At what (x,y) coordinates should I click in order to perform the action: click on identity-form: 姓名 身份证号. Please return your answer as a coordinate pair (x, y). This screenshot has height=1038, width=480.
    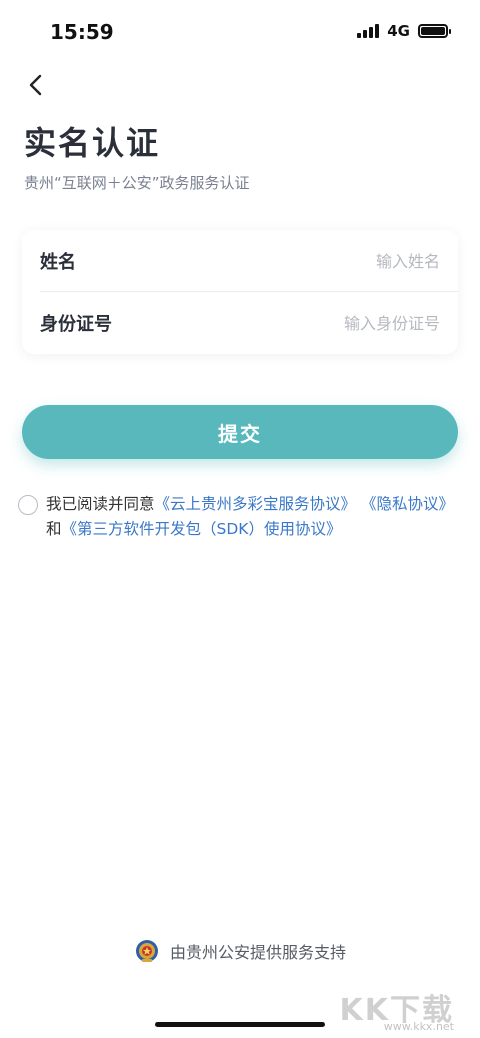
    Looking at the image, I should click on (240, 292).